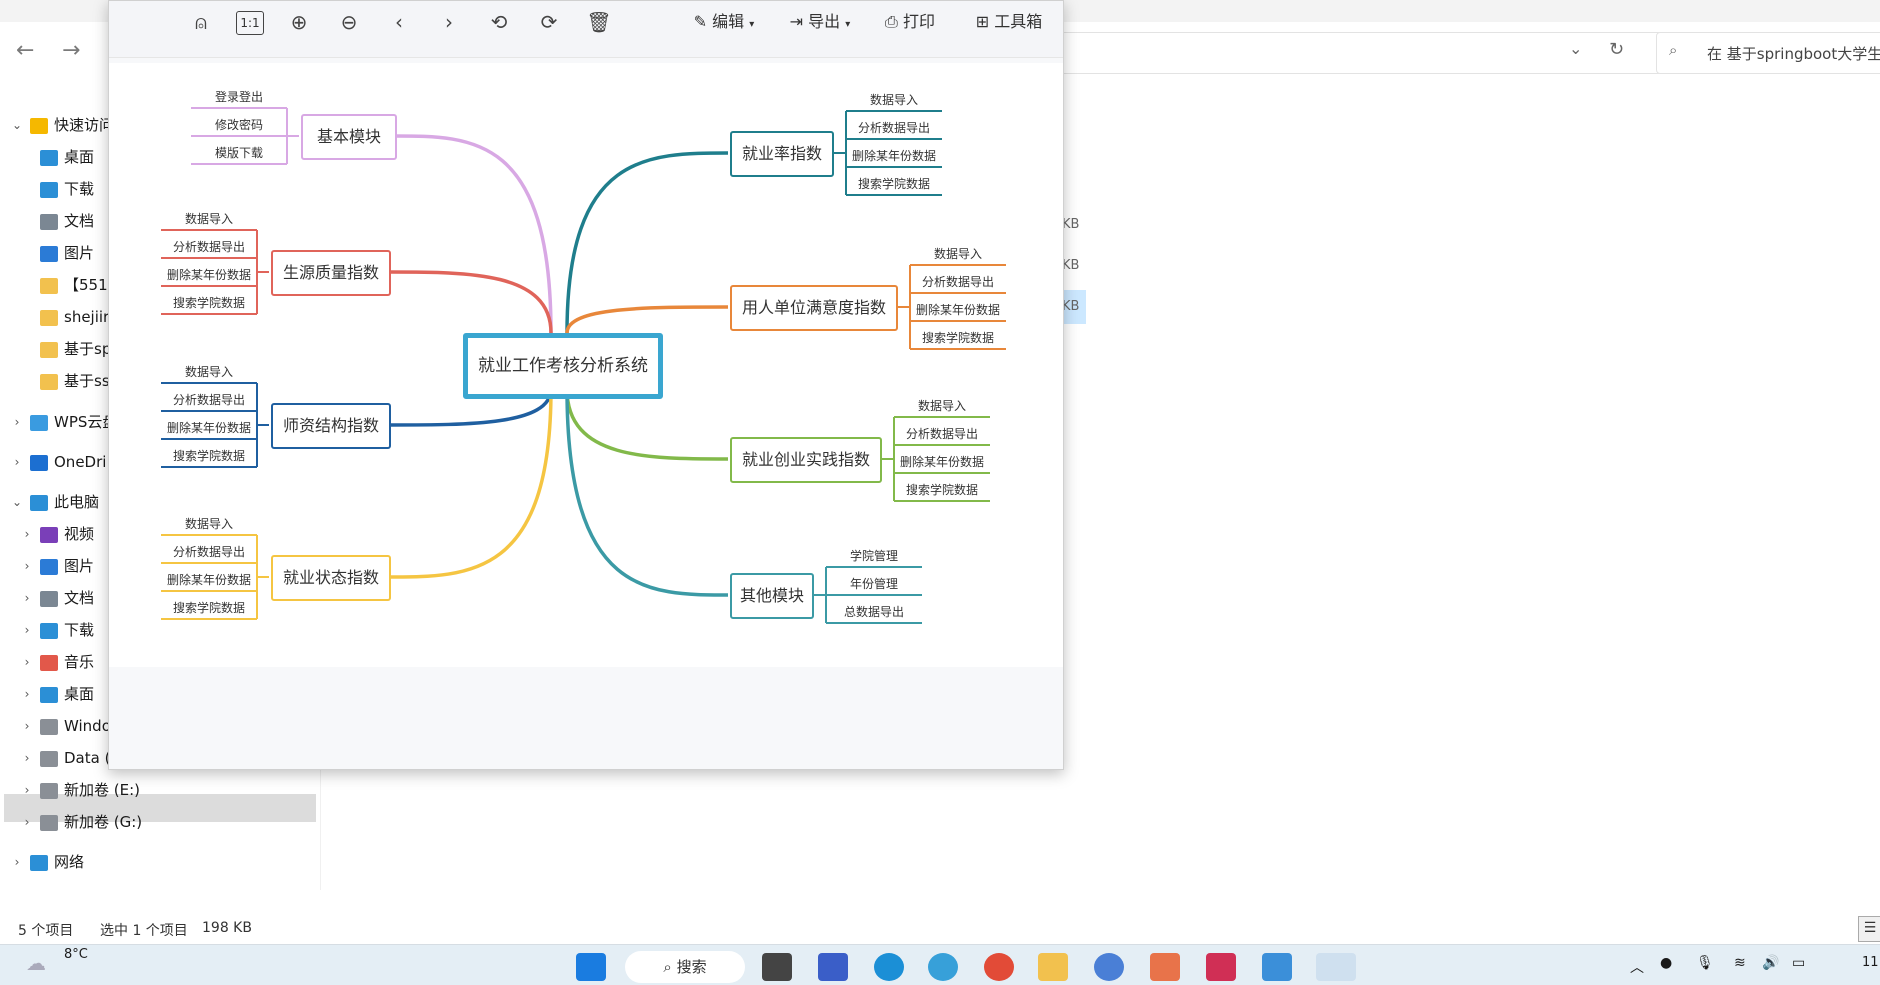 This screenshot has width=1880, height=985. What do you see at coordinates (71, 50) in the screenshot?
I see `forward-arrow-icon: →` at bounding box center [71, 50].